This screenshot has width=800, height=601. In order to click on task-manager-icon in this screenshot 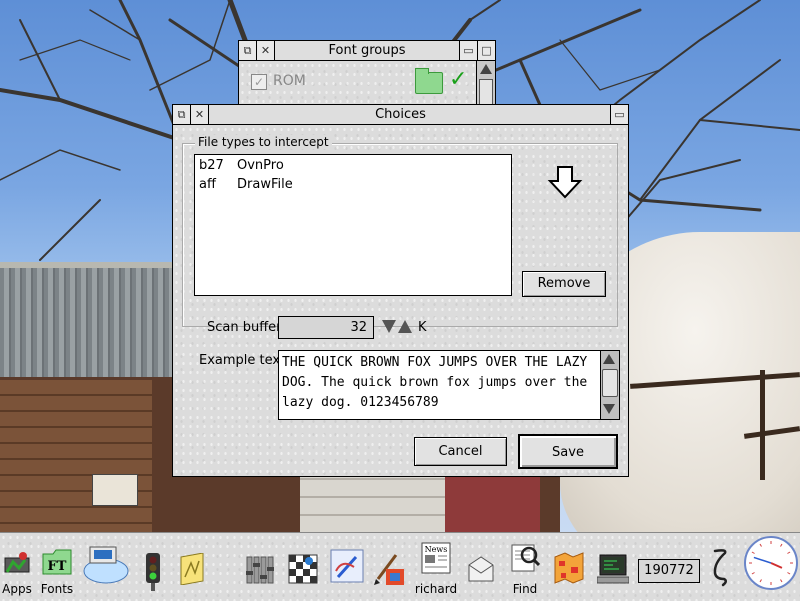, I will do `click(613, 569)`.